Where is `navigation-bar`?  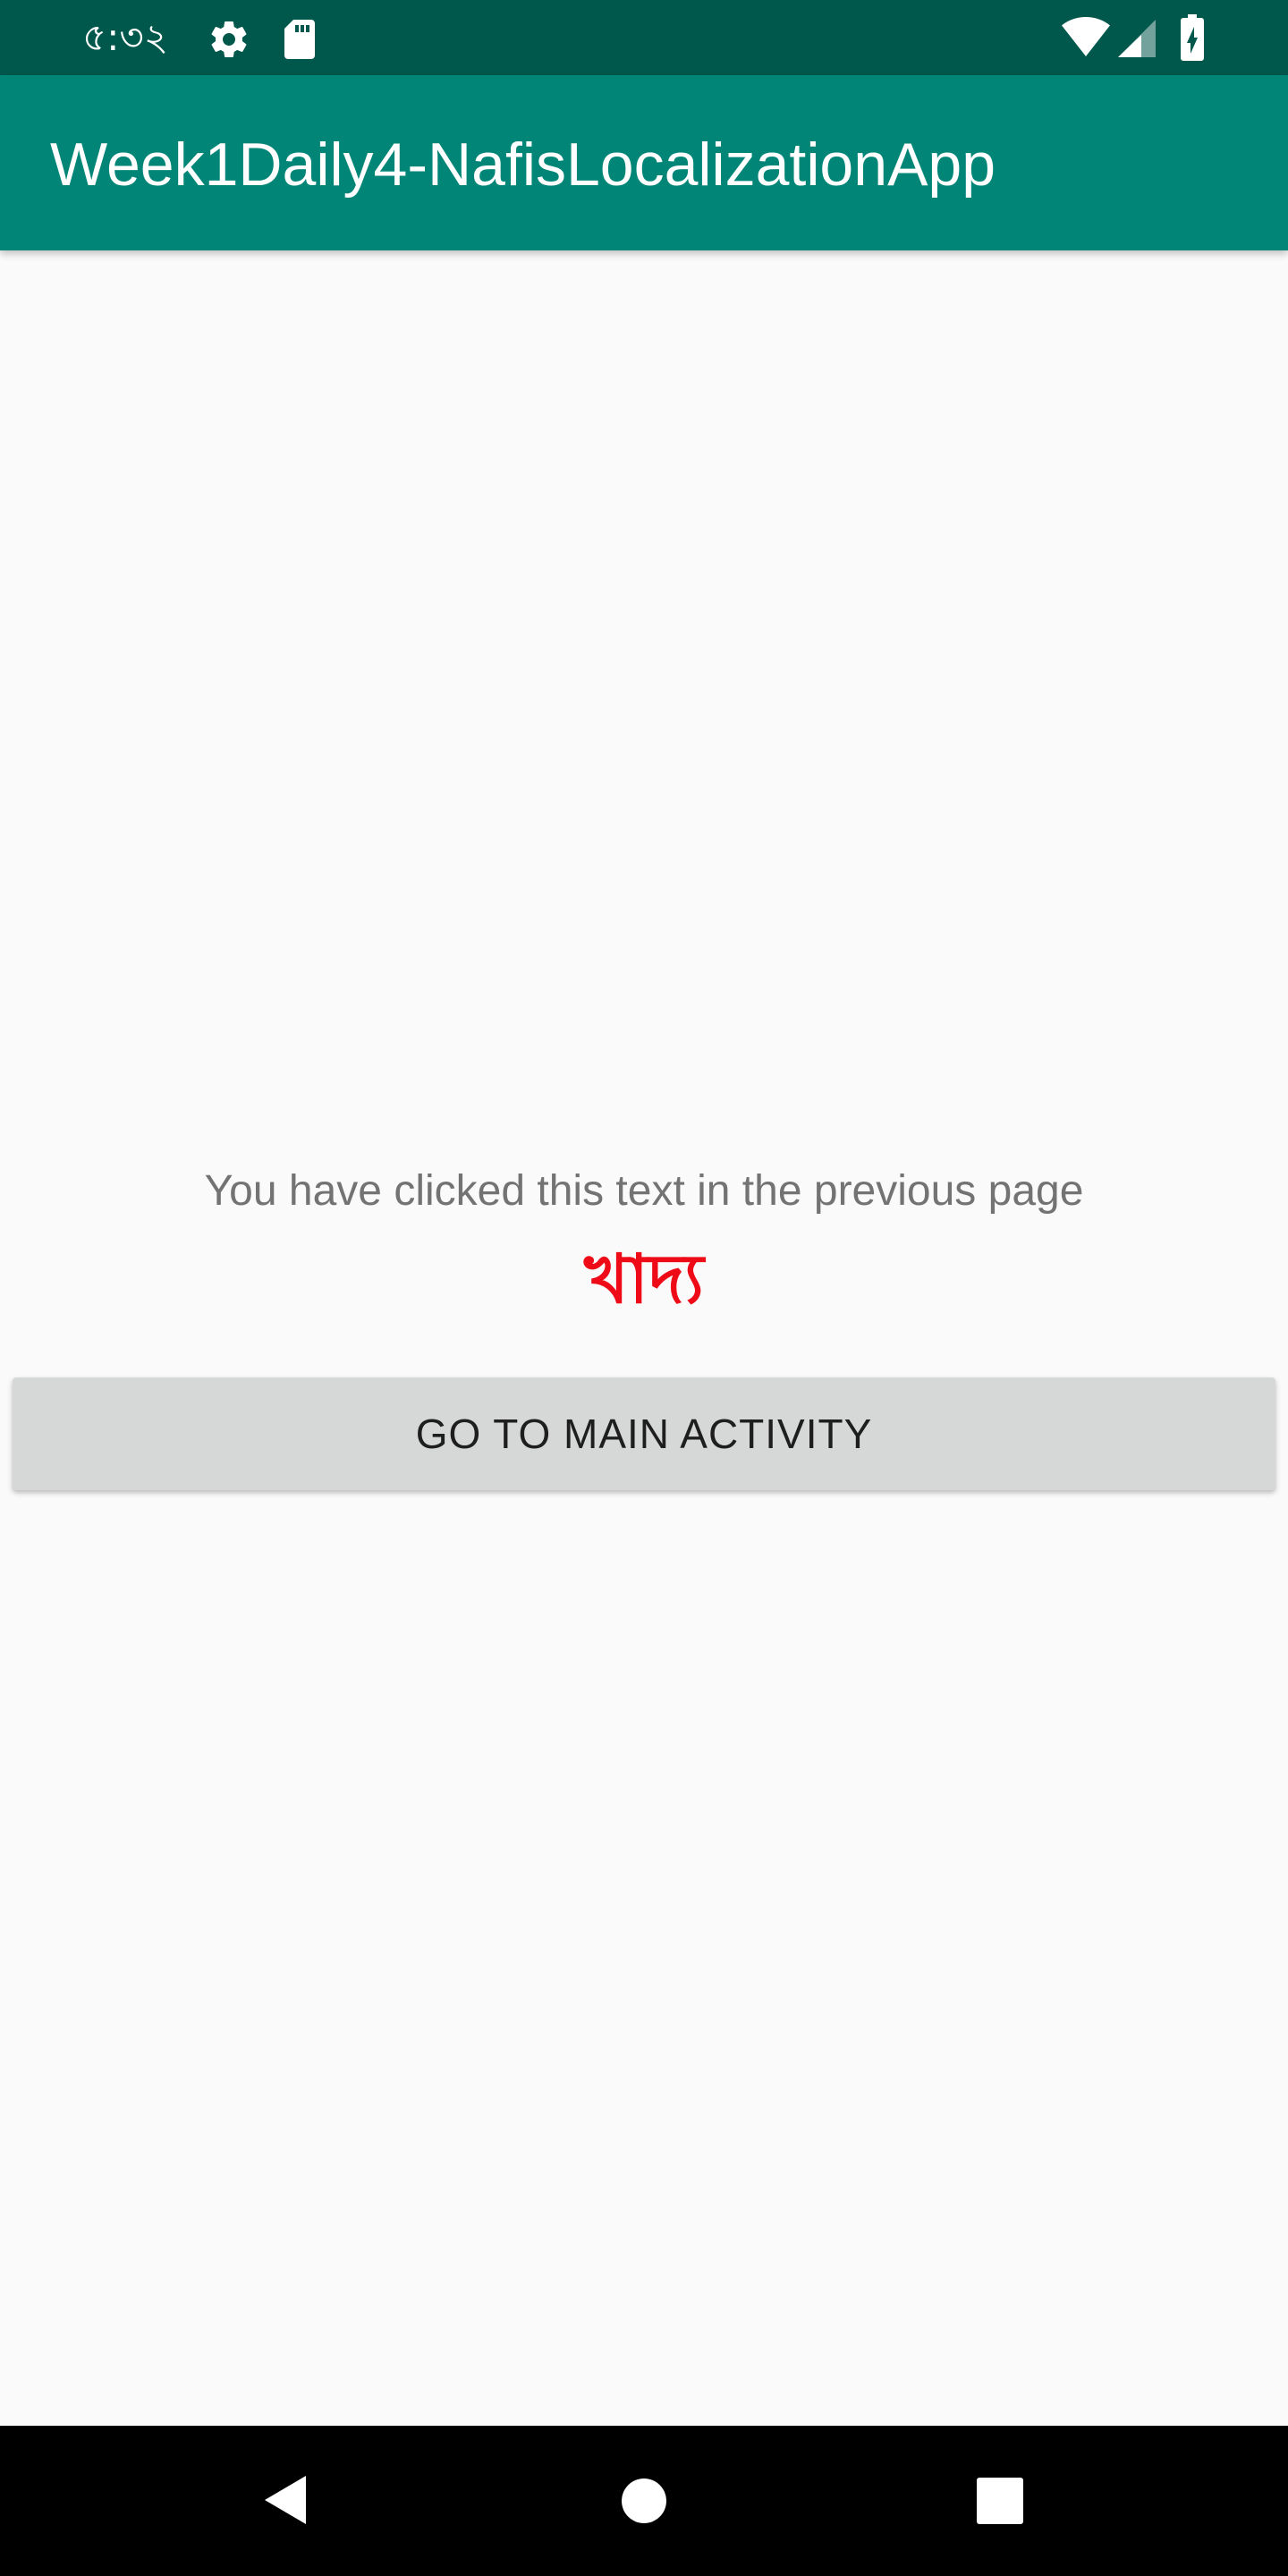
navigation-bar is located at coordinates (644, 2501).